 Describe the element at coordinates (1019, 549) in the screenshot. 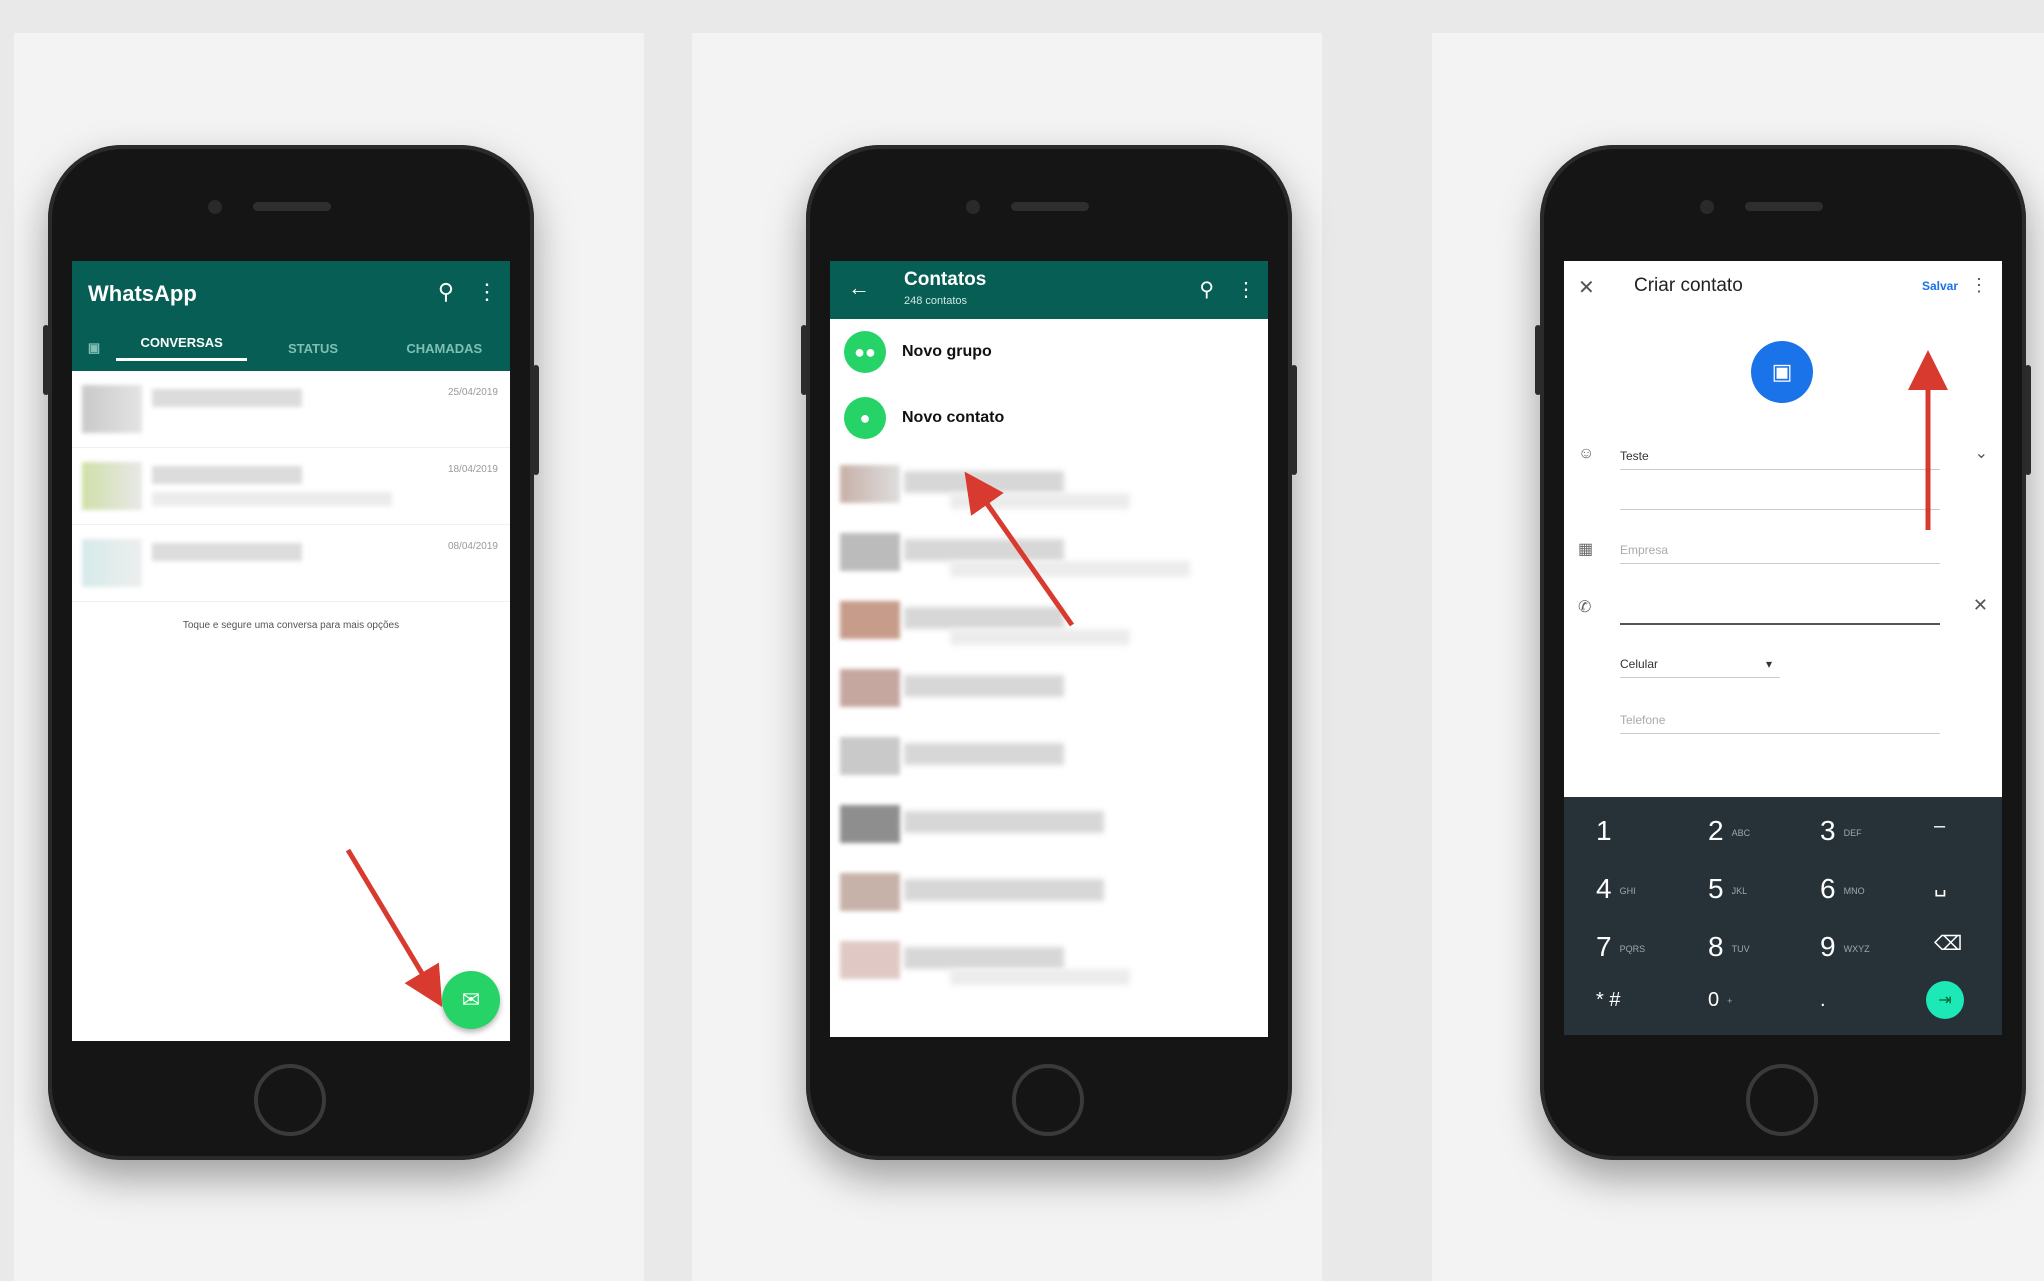

I see `arrow-to-new-contact` at that location.